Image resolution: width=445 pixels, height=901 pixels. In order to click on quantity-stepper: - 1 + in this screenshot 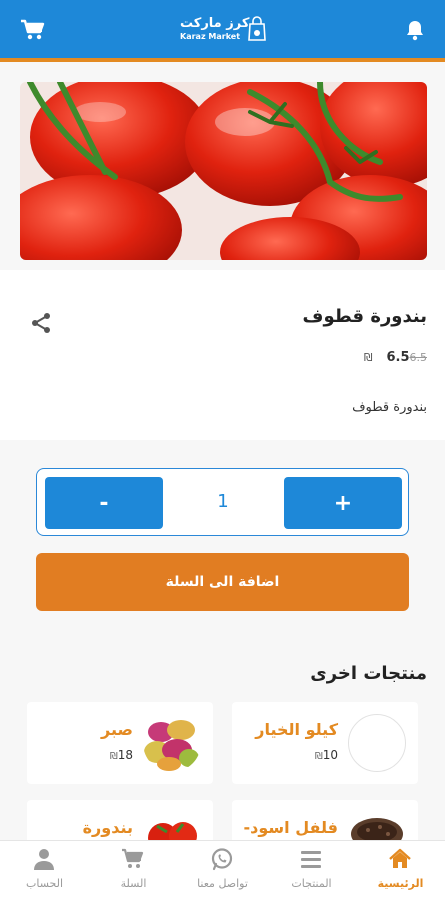, I will do `click(222, 502)`.